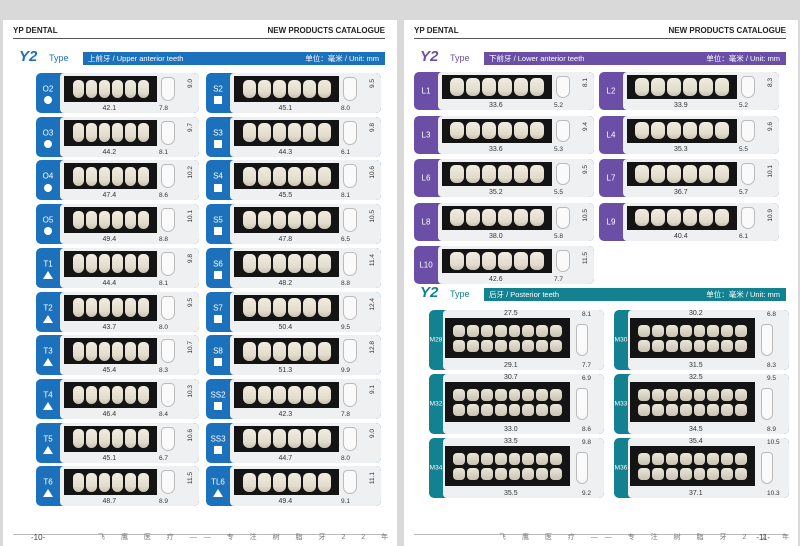 Image resolution: width=800 pixels, height=546 pixels. I want to click on product-card-t3: T3 45.4 10.7 8.3, so click(117, 355).